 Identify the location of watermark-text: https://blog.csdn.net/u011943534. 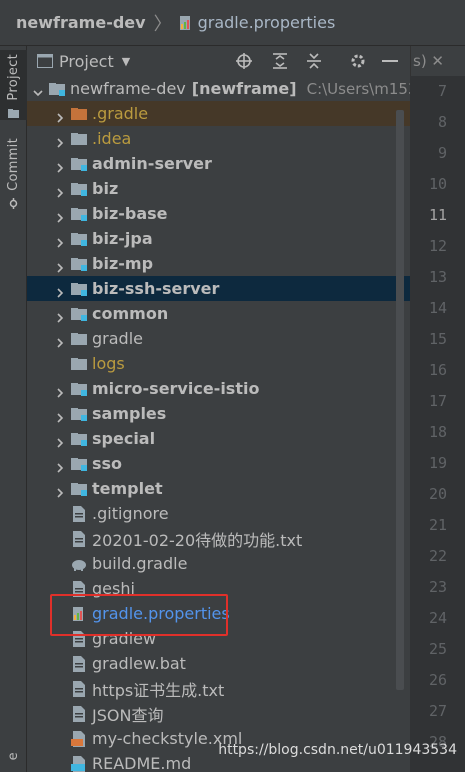
(337, 750).